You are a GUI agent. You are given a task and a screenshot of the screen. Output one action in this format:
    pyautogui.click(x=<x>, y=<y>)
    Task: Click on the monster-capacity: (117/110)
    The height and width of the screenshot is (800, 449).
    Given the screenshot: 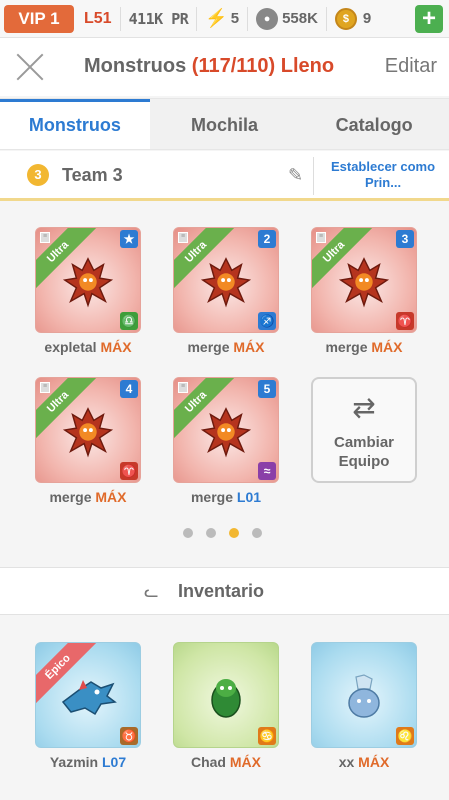 What is the action you would take?
    pyautogui.click(x=233, y=66)
    